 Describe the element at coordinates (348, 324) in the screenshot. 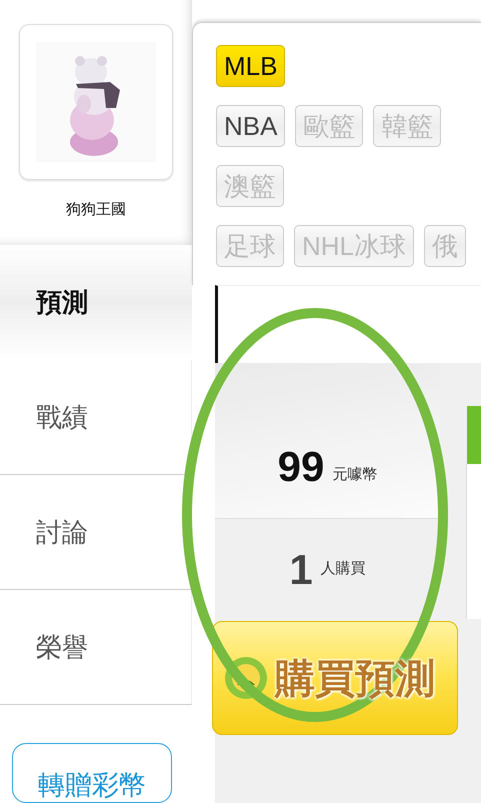

I see `input-field` at that location.